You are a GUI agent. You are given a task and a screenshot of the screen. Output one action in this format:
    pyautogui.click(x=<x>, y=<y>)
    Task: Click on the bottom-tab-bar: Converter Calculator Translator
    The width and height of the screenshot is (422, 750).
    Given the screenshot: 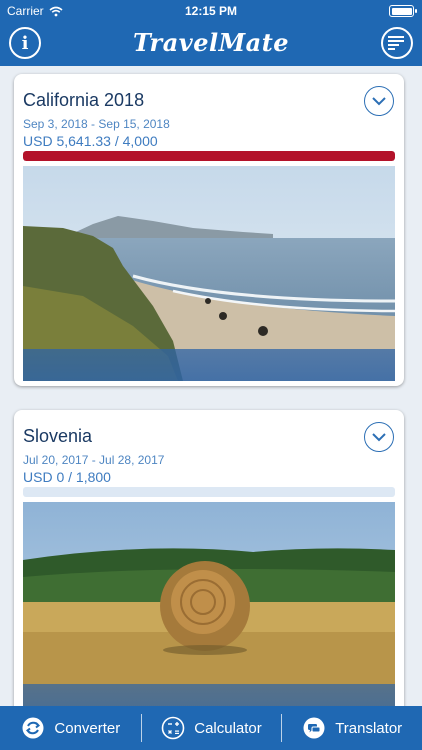 What is the action you would take?
    pyautogui.click(x=211, y=728)
    